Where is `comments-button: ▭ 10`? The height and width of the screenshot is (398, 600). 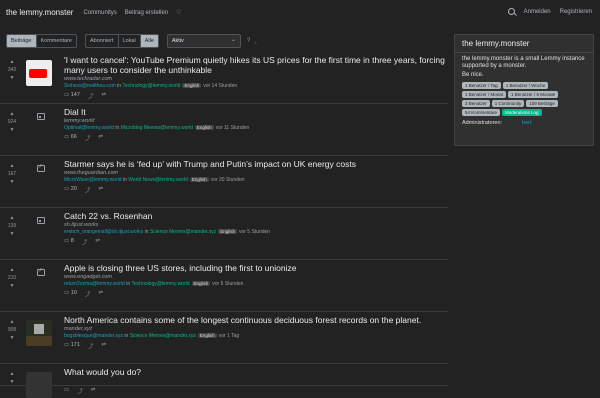
comments-button: ▭ 10 is located at coordinates (70, 294).